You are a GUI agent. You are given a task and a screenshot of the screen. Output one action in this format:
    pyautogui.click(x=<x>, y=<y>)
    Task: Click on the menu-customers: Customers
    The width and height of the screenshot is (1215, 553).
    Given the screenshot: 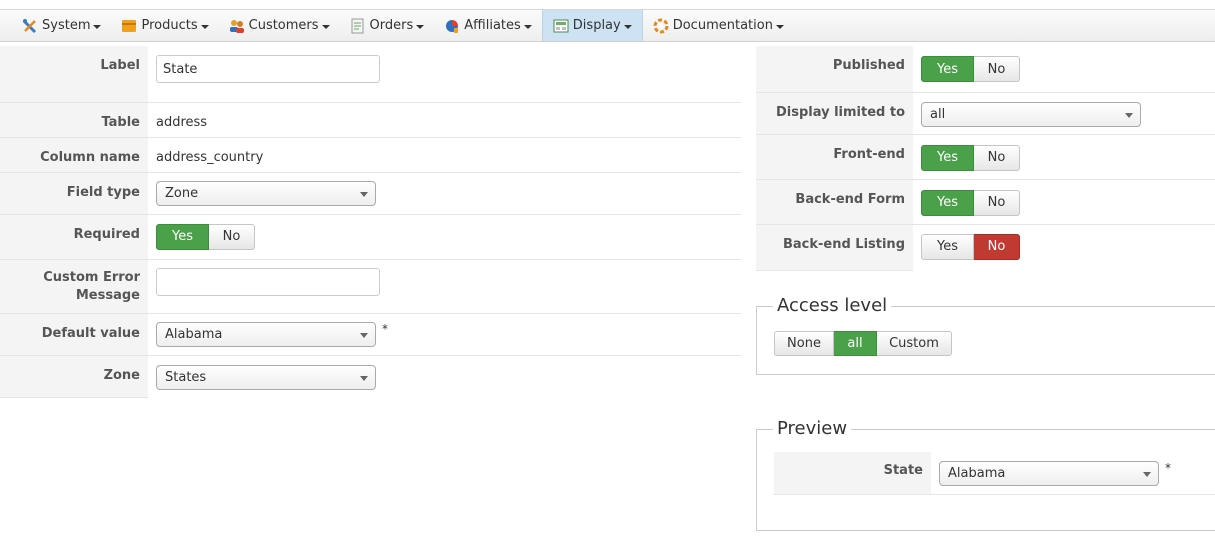 What is the action you would take?
    pyautogui.click(x=279, y=25)
    